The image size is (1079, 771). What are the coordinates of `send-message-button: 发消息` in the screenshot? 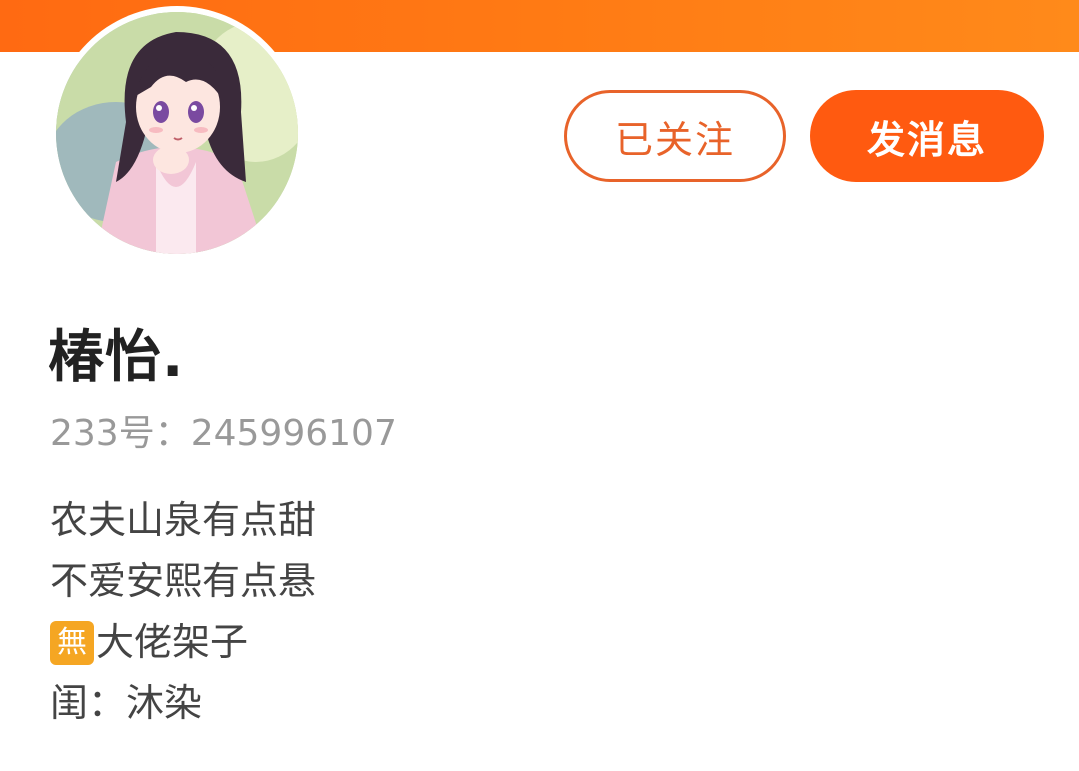 It's located at (927, 136).